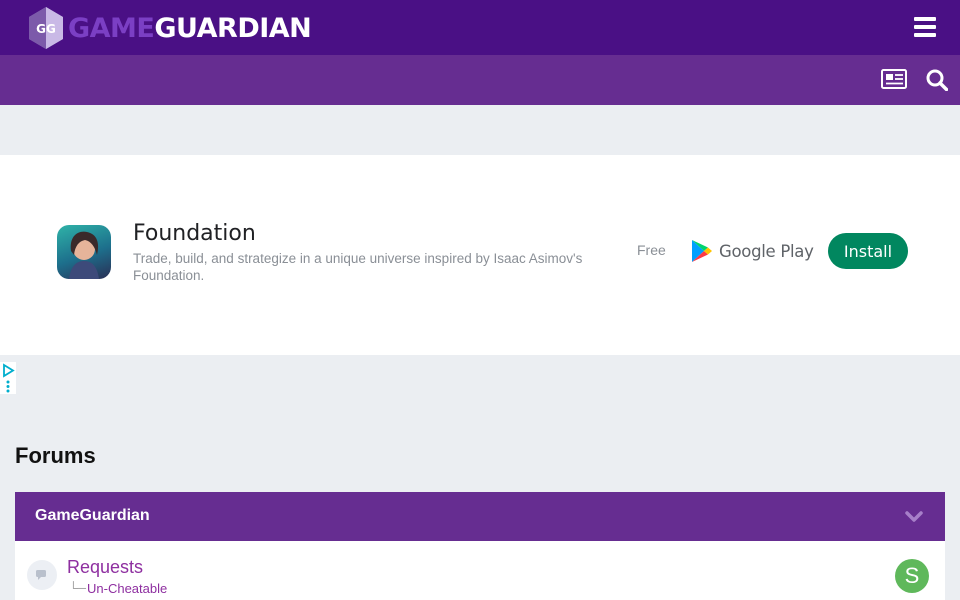 Image resolution: width=960 pixels, height=600 pixels. What do you see at coordinates (868, 251) in the screenshot?
I see `install-button: Install` at bounding box center [868, 251].